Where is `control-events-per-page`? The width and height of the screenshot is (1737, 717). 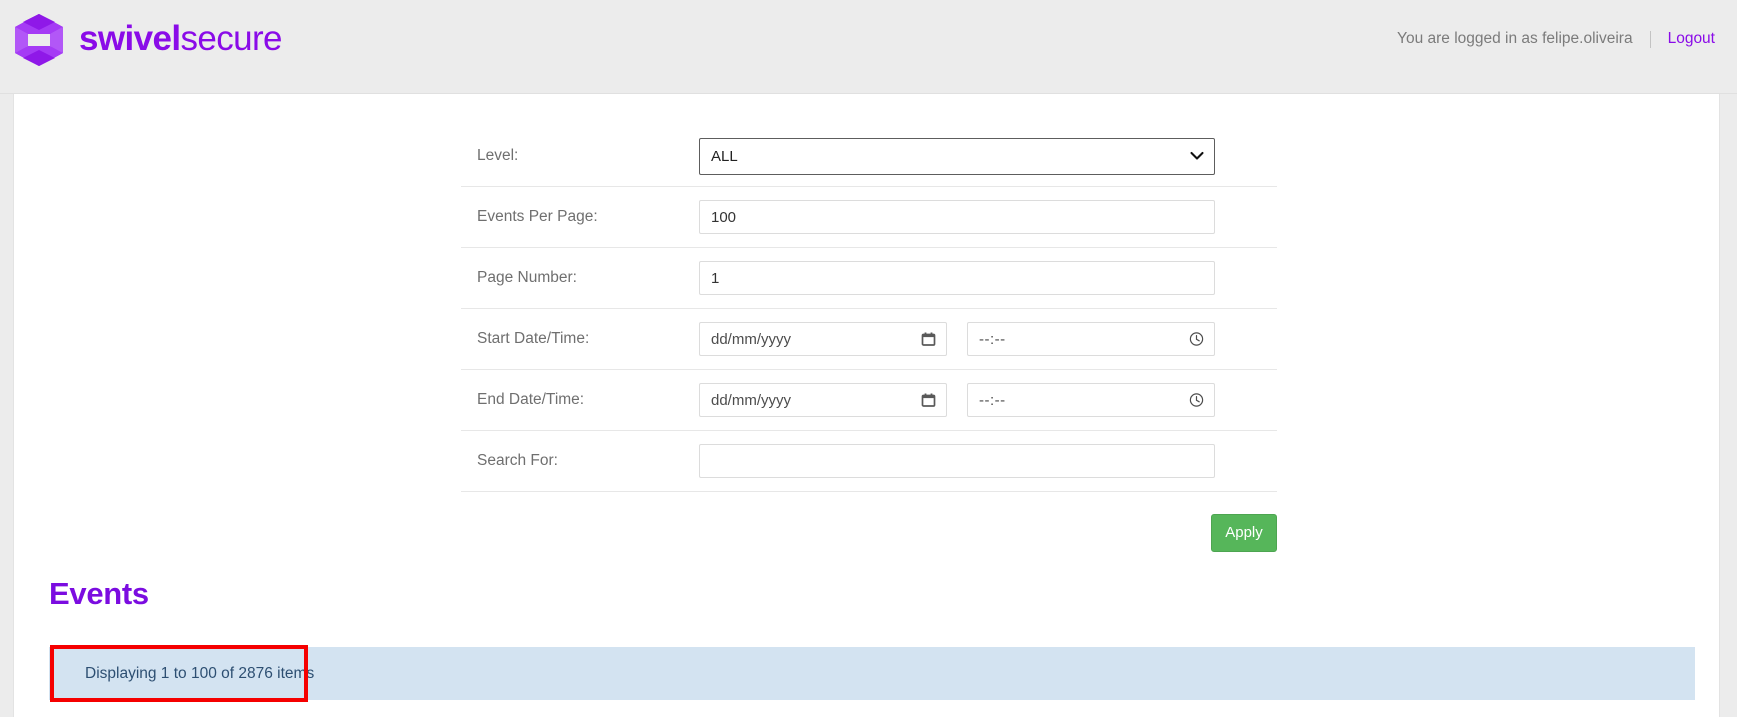 control-events-per-page is located at coordinates (988, 217).